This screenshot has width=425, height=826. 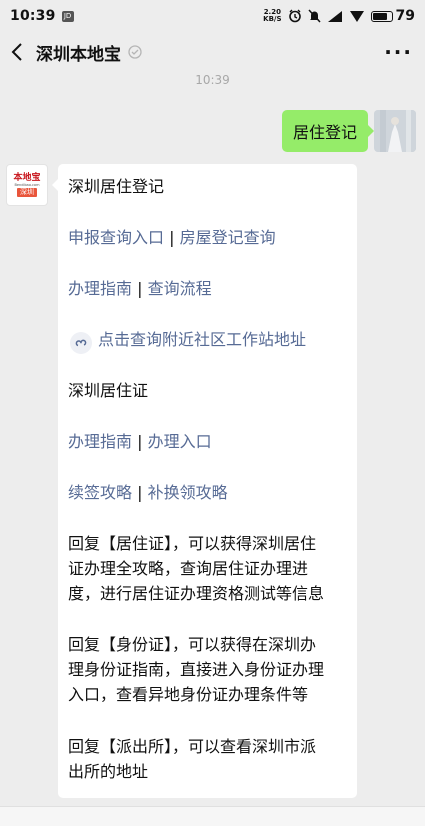 What do you see at coordinates (228, 237) in the screenshot?
I see `housing-query-link: 房屋登记查询` at bounding box center [228, 237].